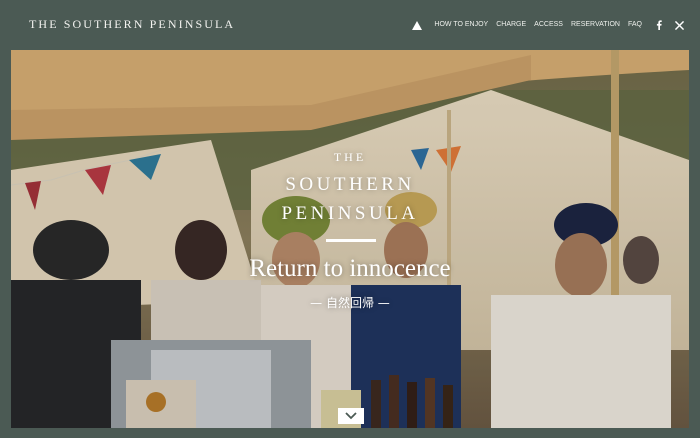 The width and height of the screenshot is (700, 438). Describe the element at coordinates (595, 25) in the screenshot. I see `nav-reservation: RESERVATION` at that location.